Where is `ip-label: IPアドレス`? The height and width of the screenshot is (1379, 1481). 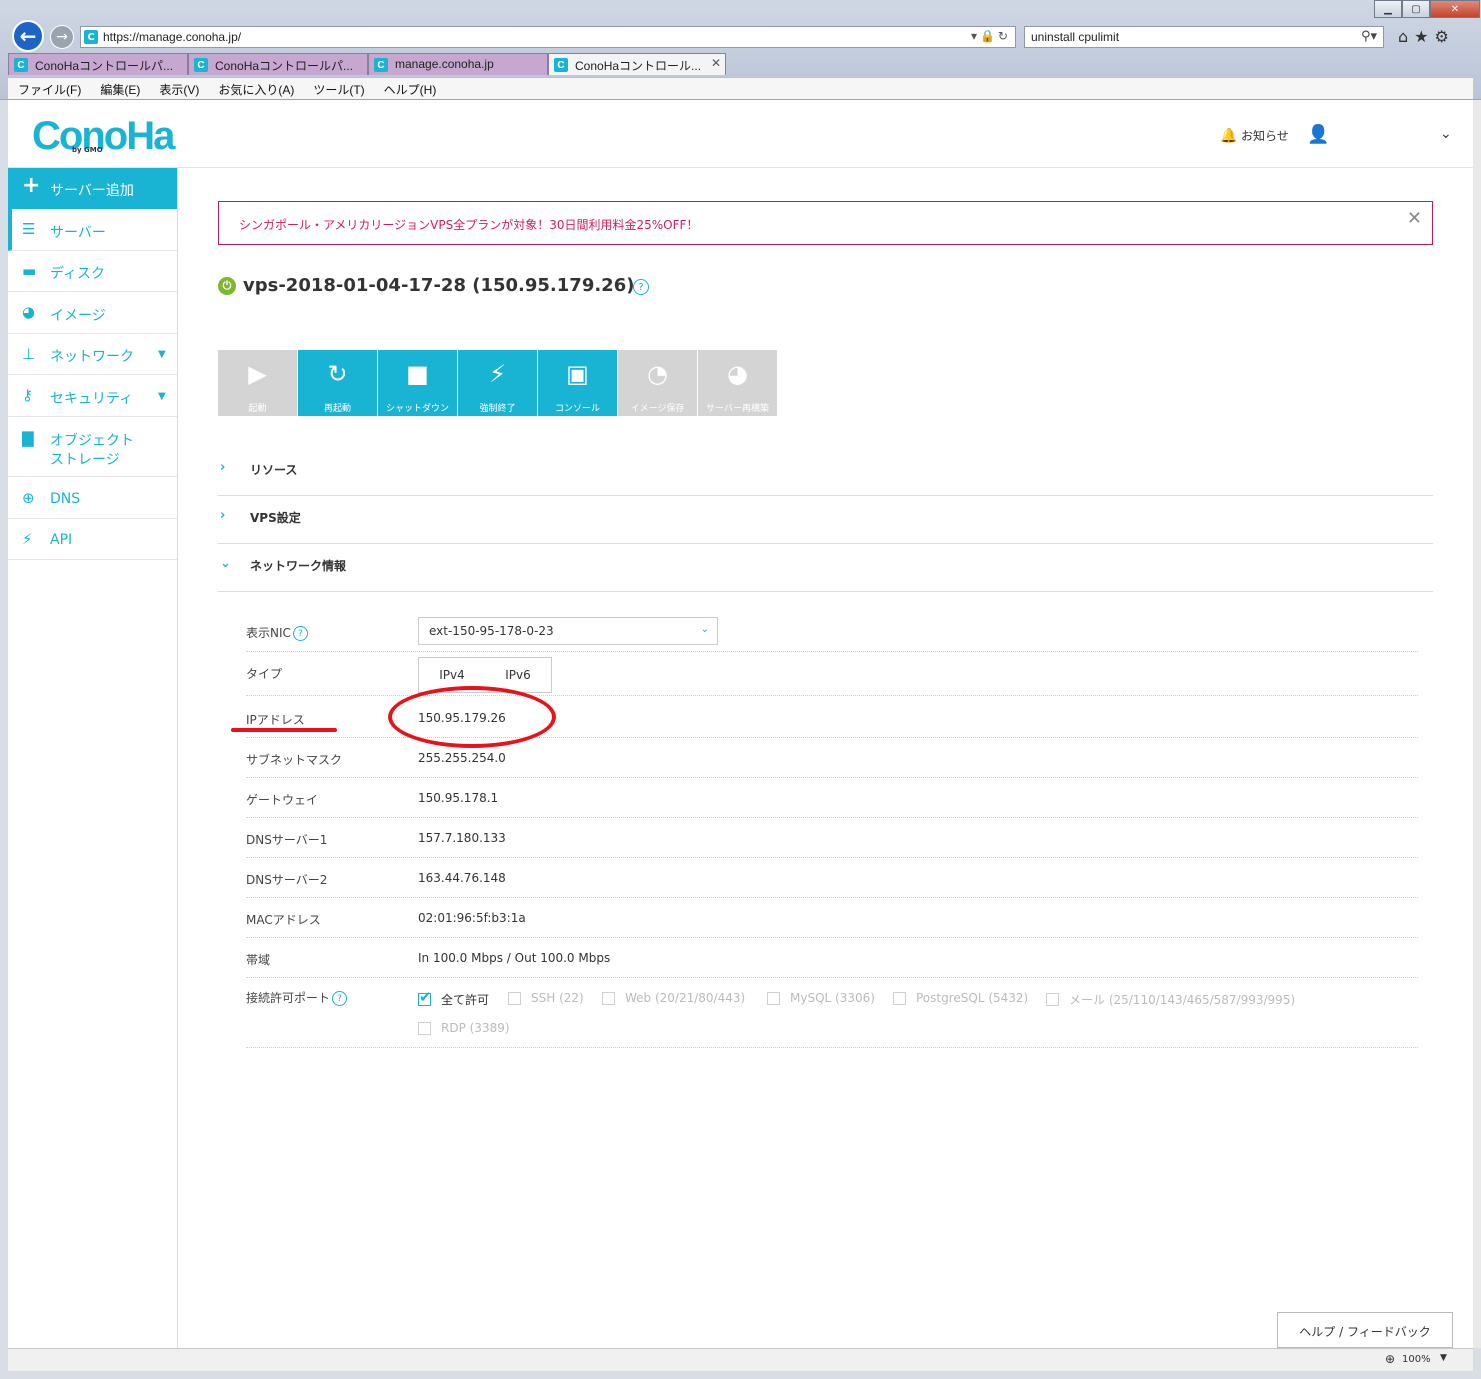 ip-label: IPアドレス is located at coordinates (275, 720).